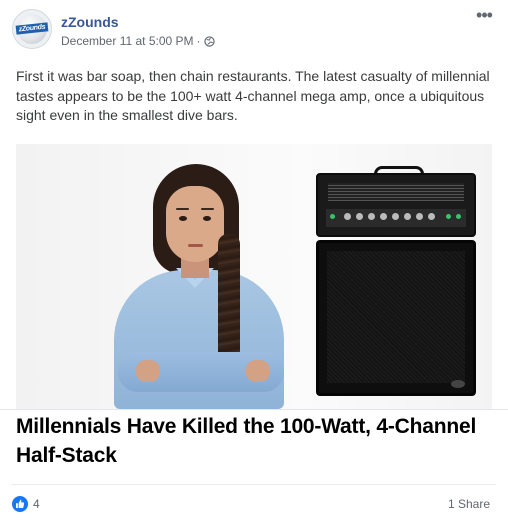  Describe the element at coordinates (458, 384) in the screenshot. I see `cabinet-badge-plate` at that location.